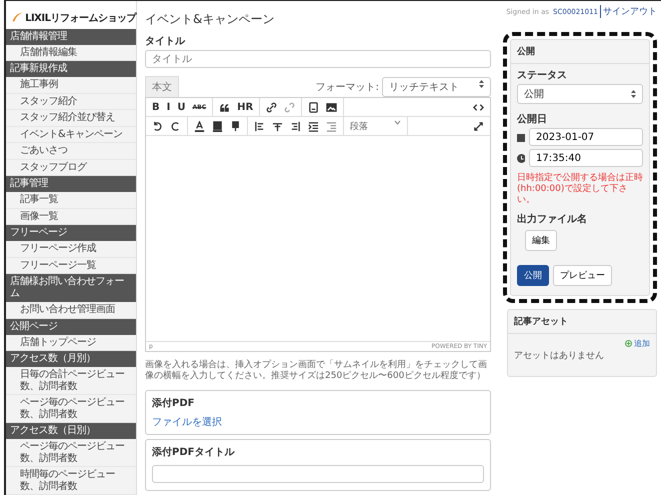 Image resolution: width=661 pixels, height=495 pixels. What do you see at coordinates (71, 85) in the screenshot?
I see `sidebar-item: 施工事例` at bounding box center [71, 85].